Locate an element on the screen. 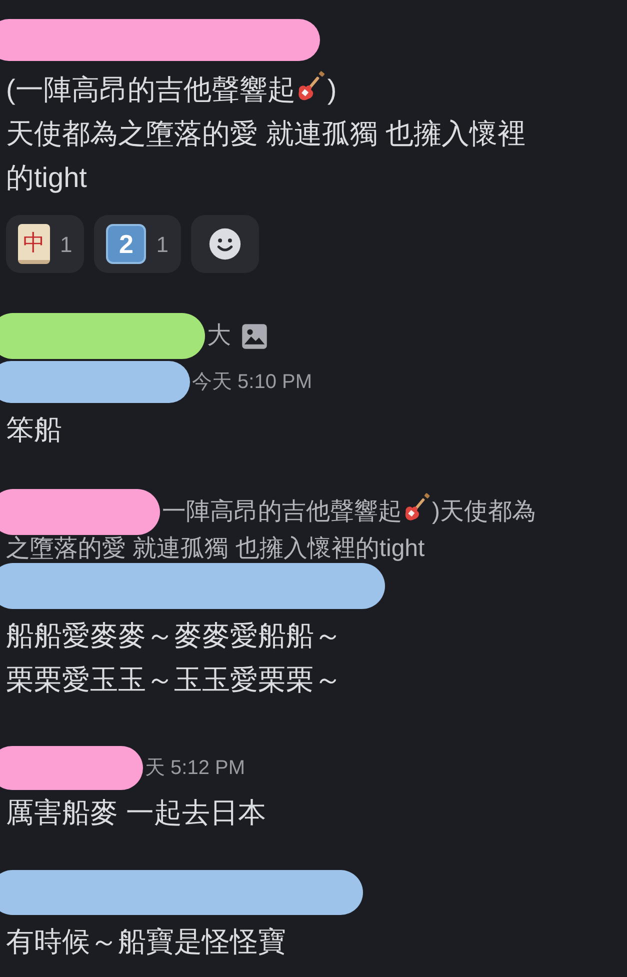 This screenshot has height=977, width=627. smiley-icon is located at coordinates (225, 244).